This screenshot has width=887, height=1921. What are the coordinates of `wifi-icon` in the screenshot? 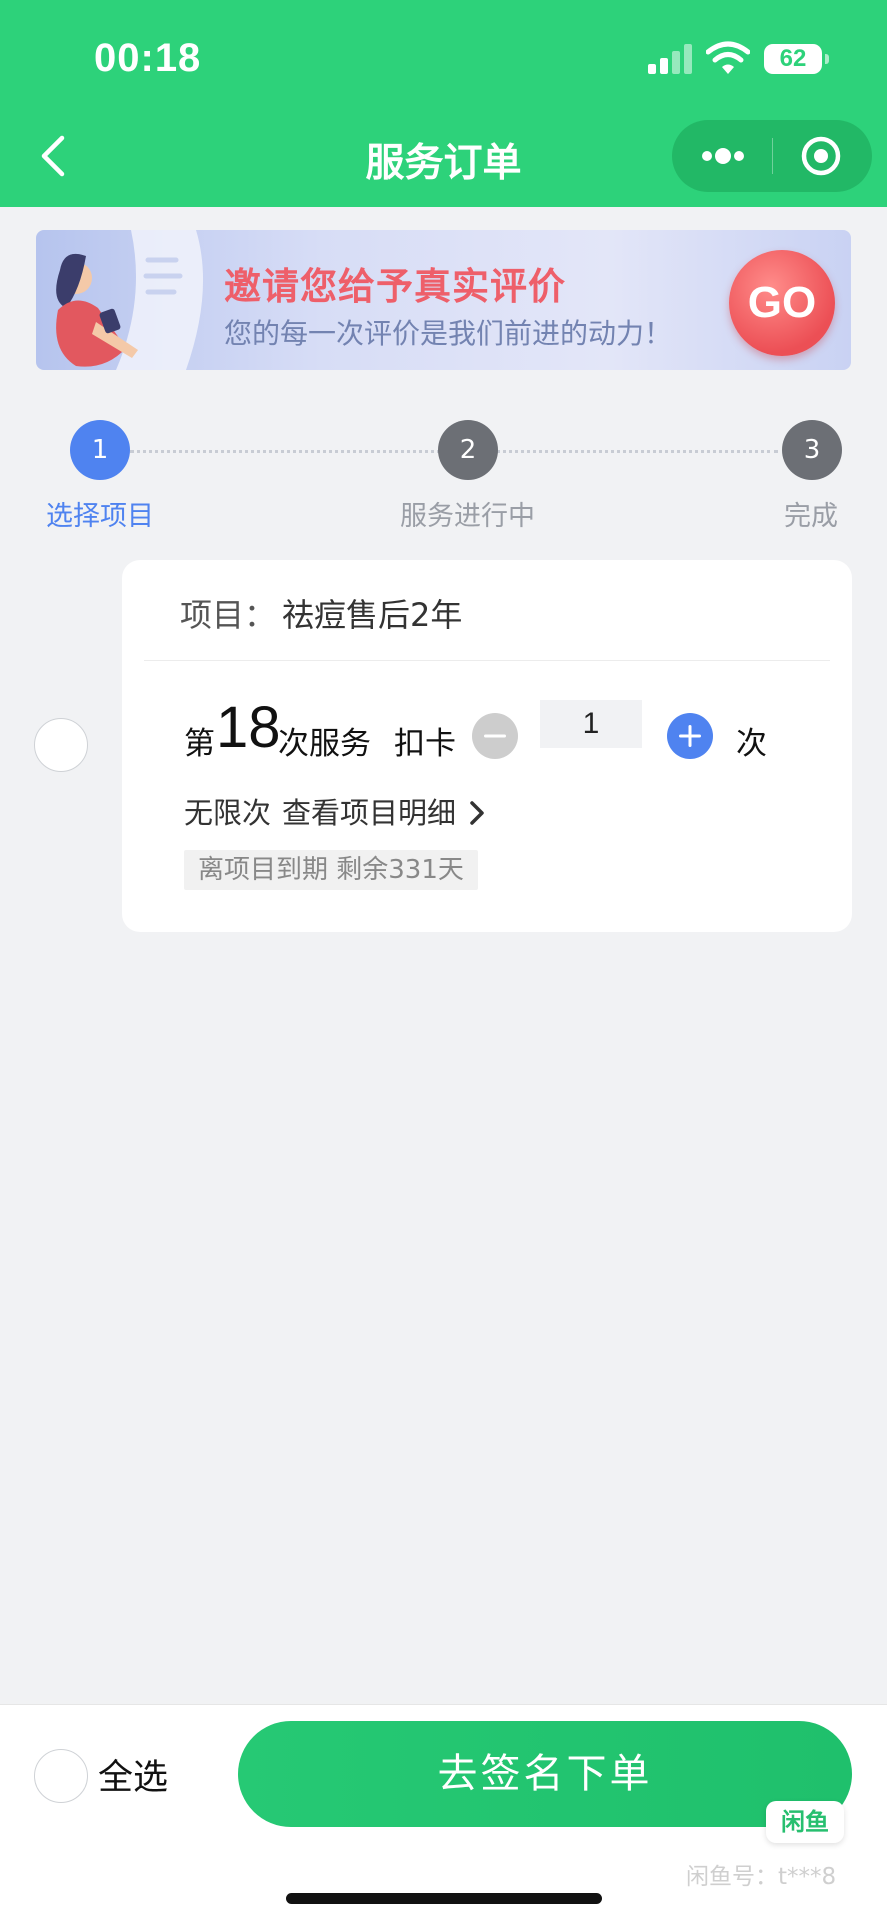 It's located at (728, 57).